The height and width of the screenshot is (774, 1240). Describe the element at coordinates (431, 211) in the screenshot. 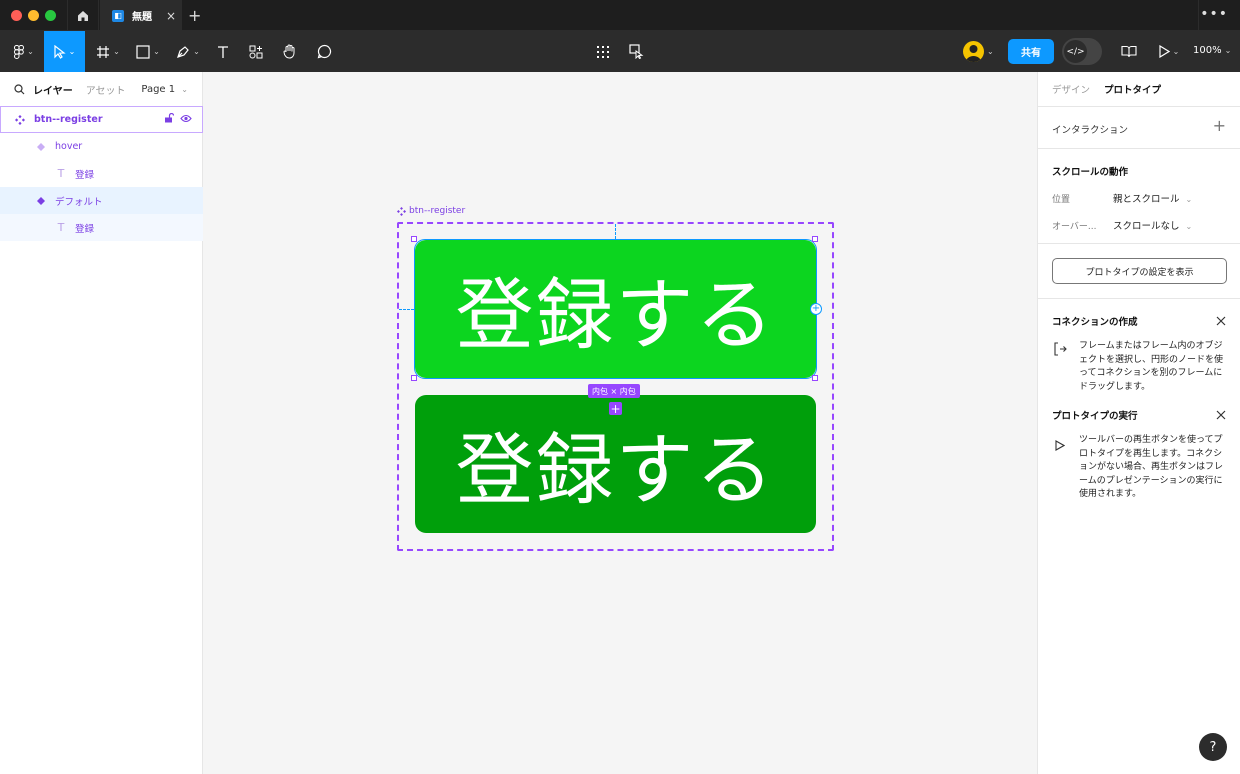

I see `component-set-label: btn--register` at that location.